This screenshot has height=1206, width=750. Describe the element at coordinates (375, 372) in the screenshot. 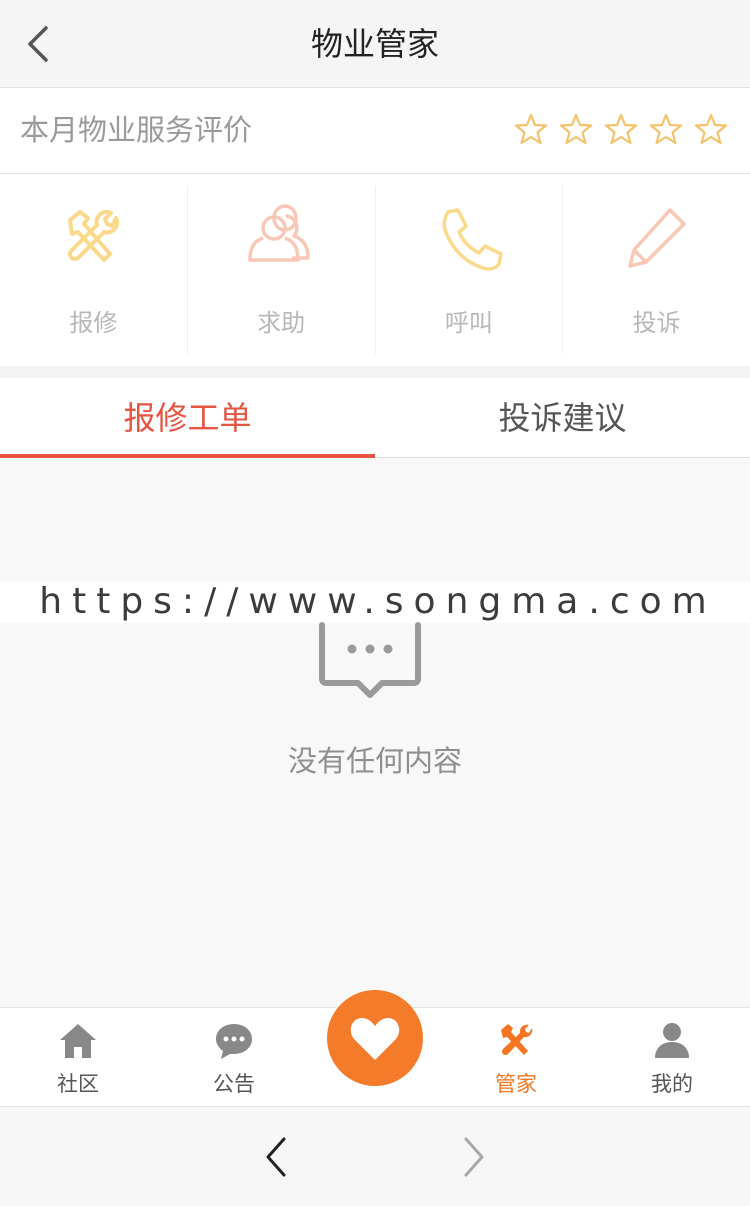

I see `section-divider` at that location.